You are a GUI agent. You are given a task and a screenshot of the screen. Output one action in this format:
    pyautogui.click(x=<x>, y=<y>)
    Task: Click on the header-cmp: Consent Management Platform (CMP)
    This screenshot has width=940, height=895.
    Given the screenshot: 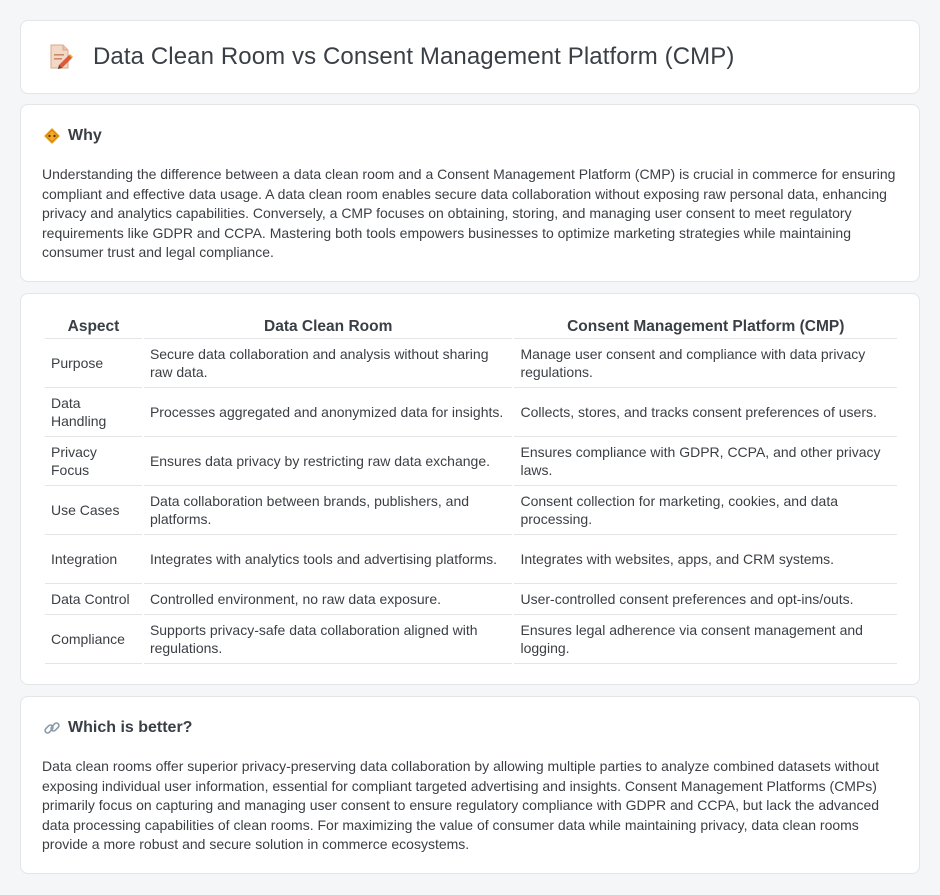 What is the action you would take?
    pyautogui.click(x=705, y=326)
    